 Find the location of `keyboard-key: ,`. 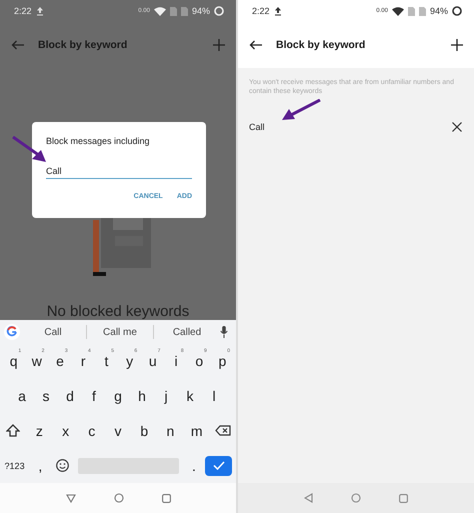

keyboard-key: , is located at coordinates (40, 466).